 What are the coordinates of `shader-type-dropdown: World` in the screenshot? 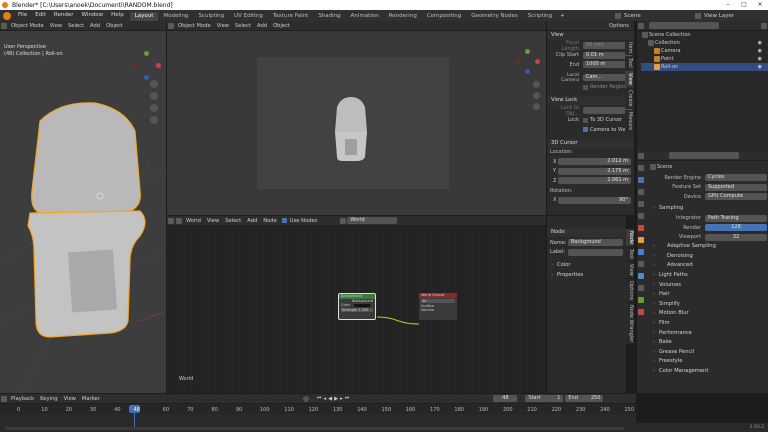 It's located at (193, 221).